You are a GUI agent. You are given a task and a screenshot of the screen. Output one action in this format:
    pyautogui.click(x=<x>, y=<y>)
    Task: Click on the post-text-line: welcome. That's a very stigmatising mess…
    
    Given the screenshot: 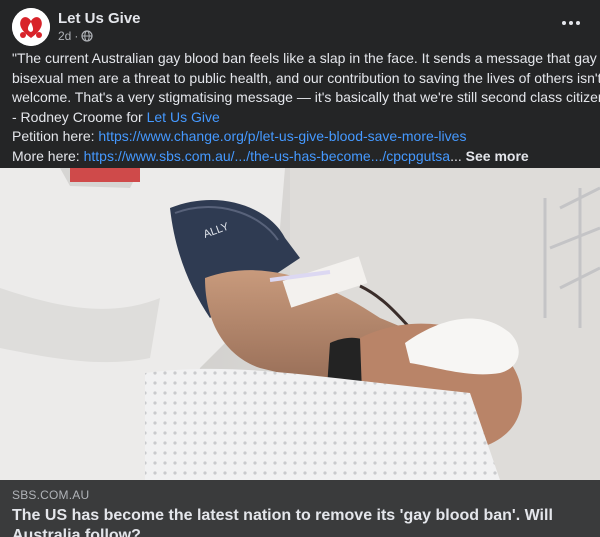 What is the action you would take?
    pyautogui.click(x=306, y=97)
    